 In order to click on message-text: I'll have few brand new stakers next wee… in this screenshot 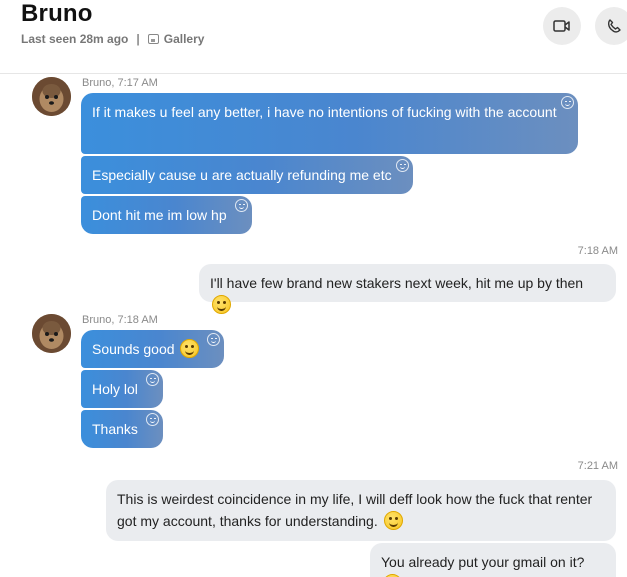, I will do `click(397, 283)`.